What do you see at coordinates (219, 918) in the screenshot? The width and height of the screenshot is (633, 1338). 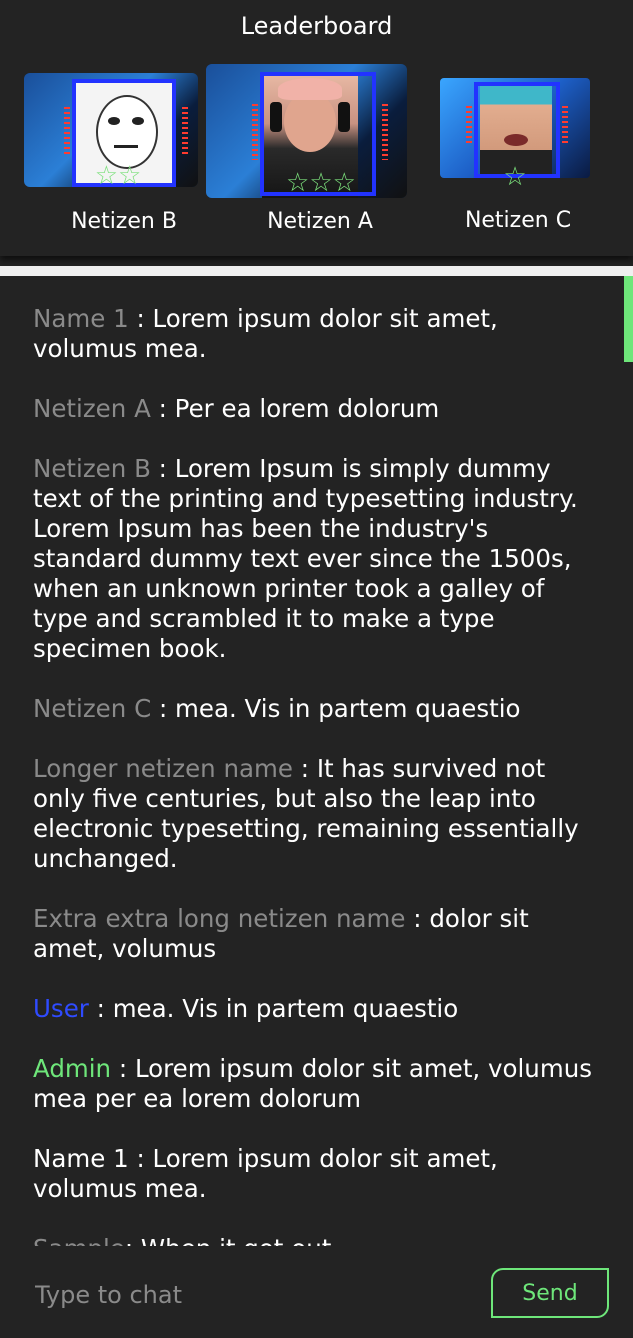 I see `message-author: Extra extra long netizen name` at bounding box center [219, 918].